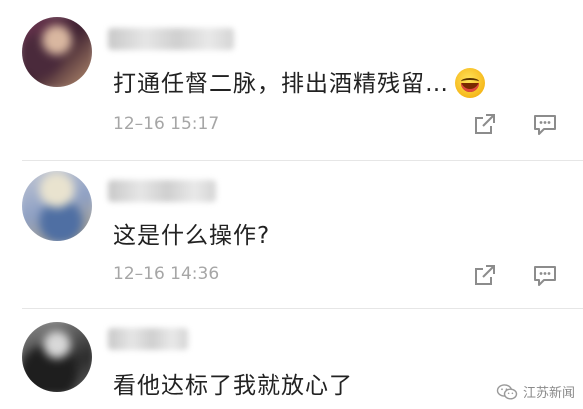 This screenshot has width=583, height=409. I want to click on comment-timestamp: 12–16 15:17, so click(166, 124).